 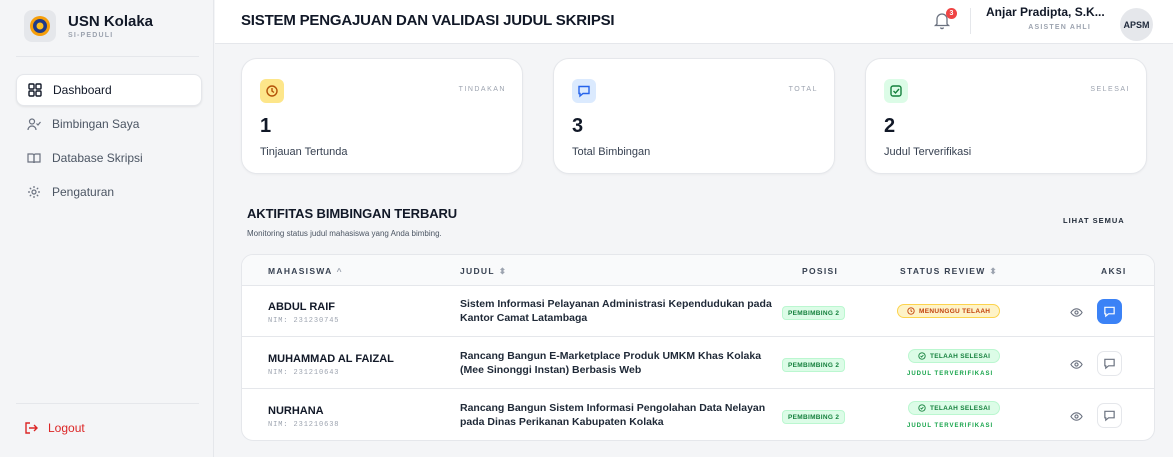 What do you see at coordinates (96, 124) in the screenshot?
I see `sidebar-item-label: Bimbingan Saya` at bounding box center [96, 124].